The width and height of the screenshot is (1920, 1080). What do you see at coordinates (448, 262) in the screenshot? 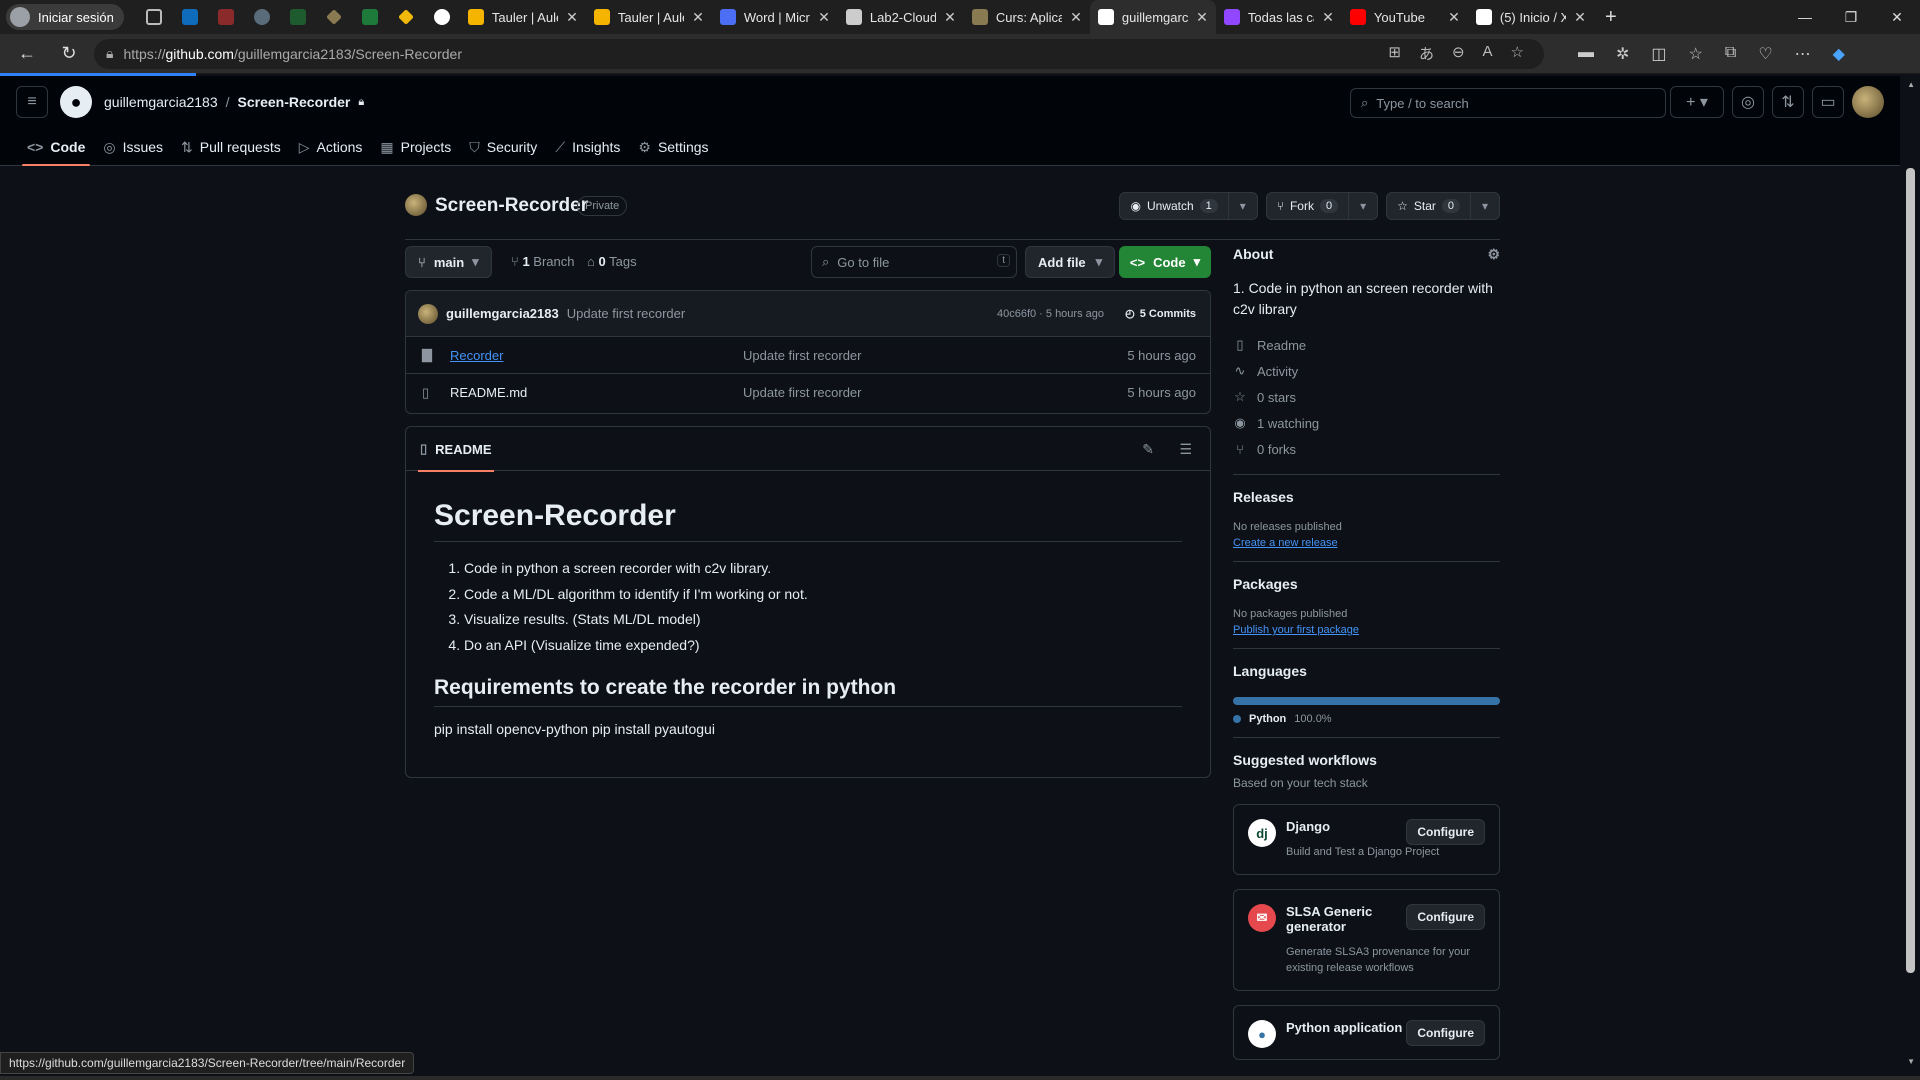
I see `branch-selector: ⑂ main ▾` at bounding box center [448, 262].